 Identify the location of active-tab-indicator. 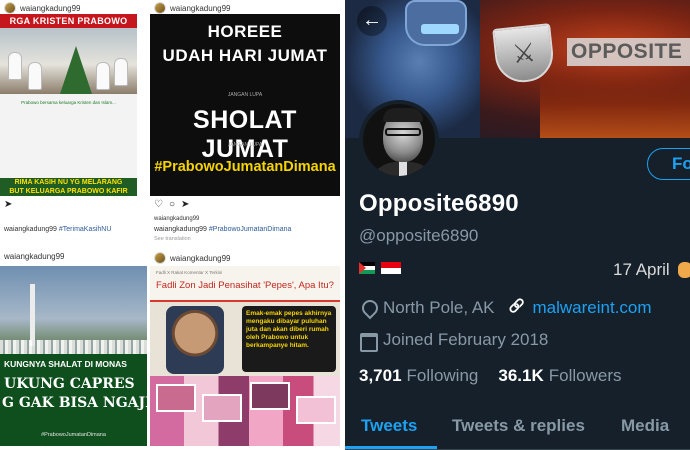
(391, 447).